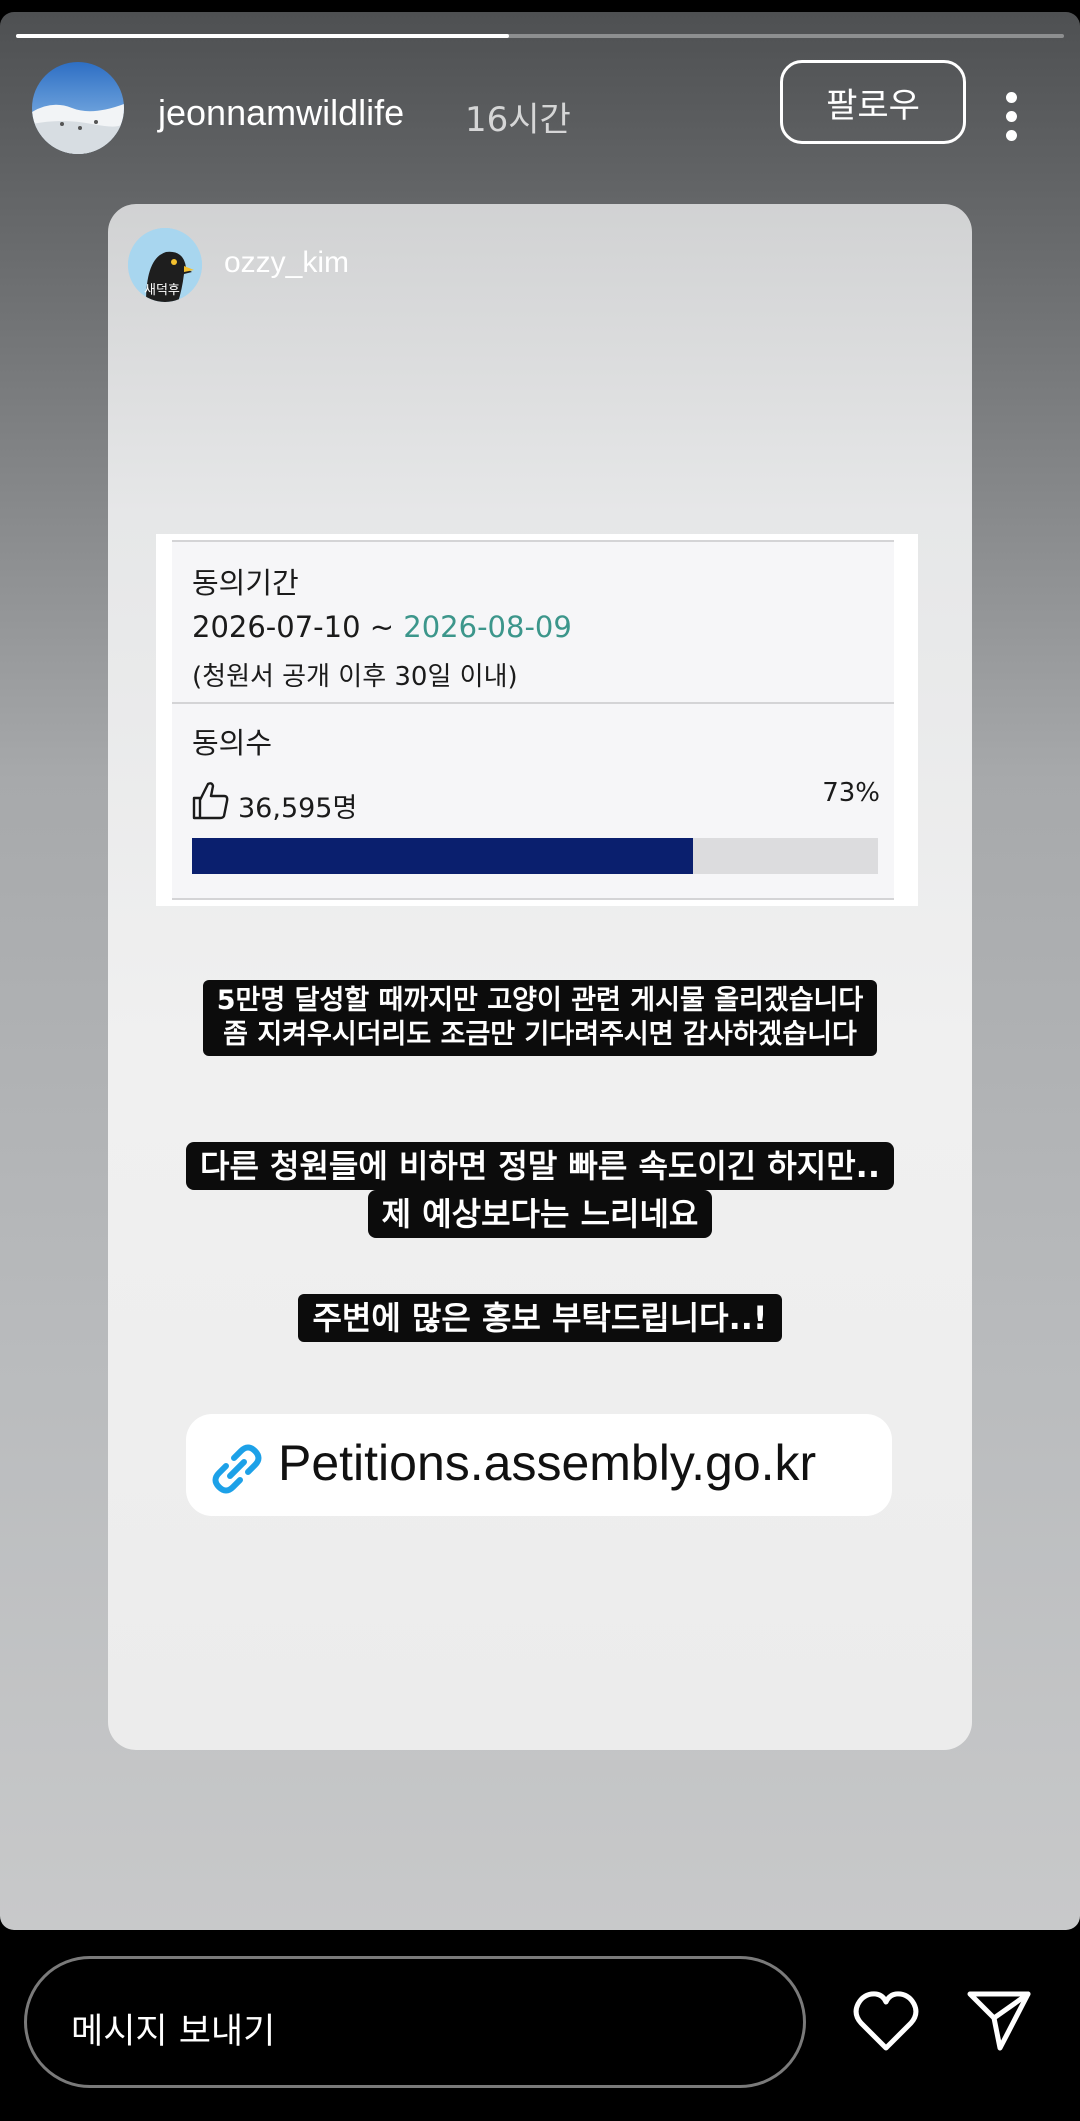 The width and height of the screenshot is (1080, 2121). Describe the element at coordinates (518, 120) in the screenshot. I see `story-timestamp: 16시간` at that location.